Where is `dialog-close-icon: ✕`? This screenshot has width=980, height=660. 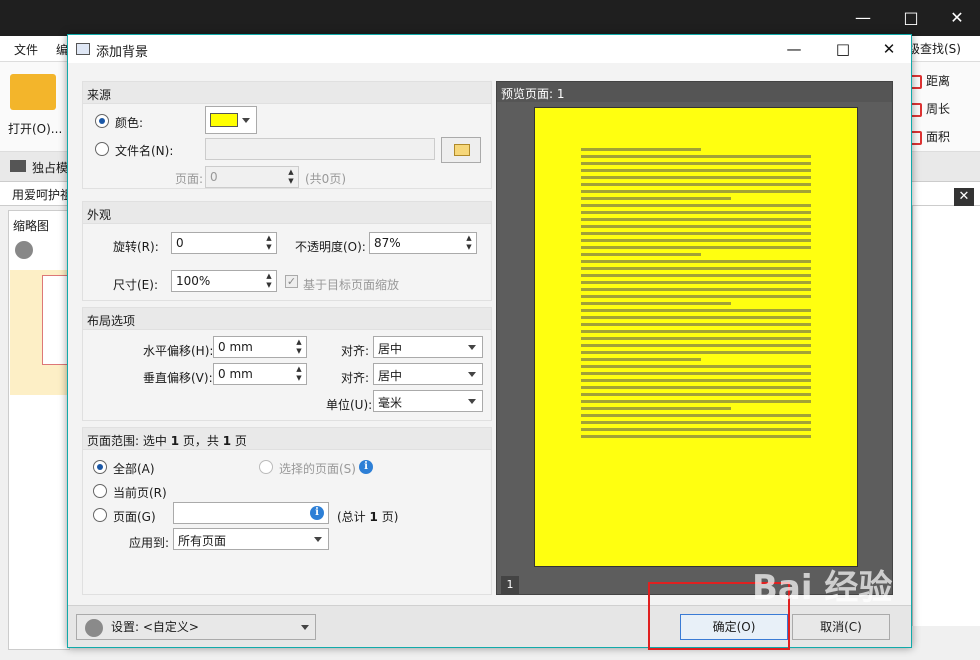
dialog-close-icon: ✕ is located at coordinates (889, 49).